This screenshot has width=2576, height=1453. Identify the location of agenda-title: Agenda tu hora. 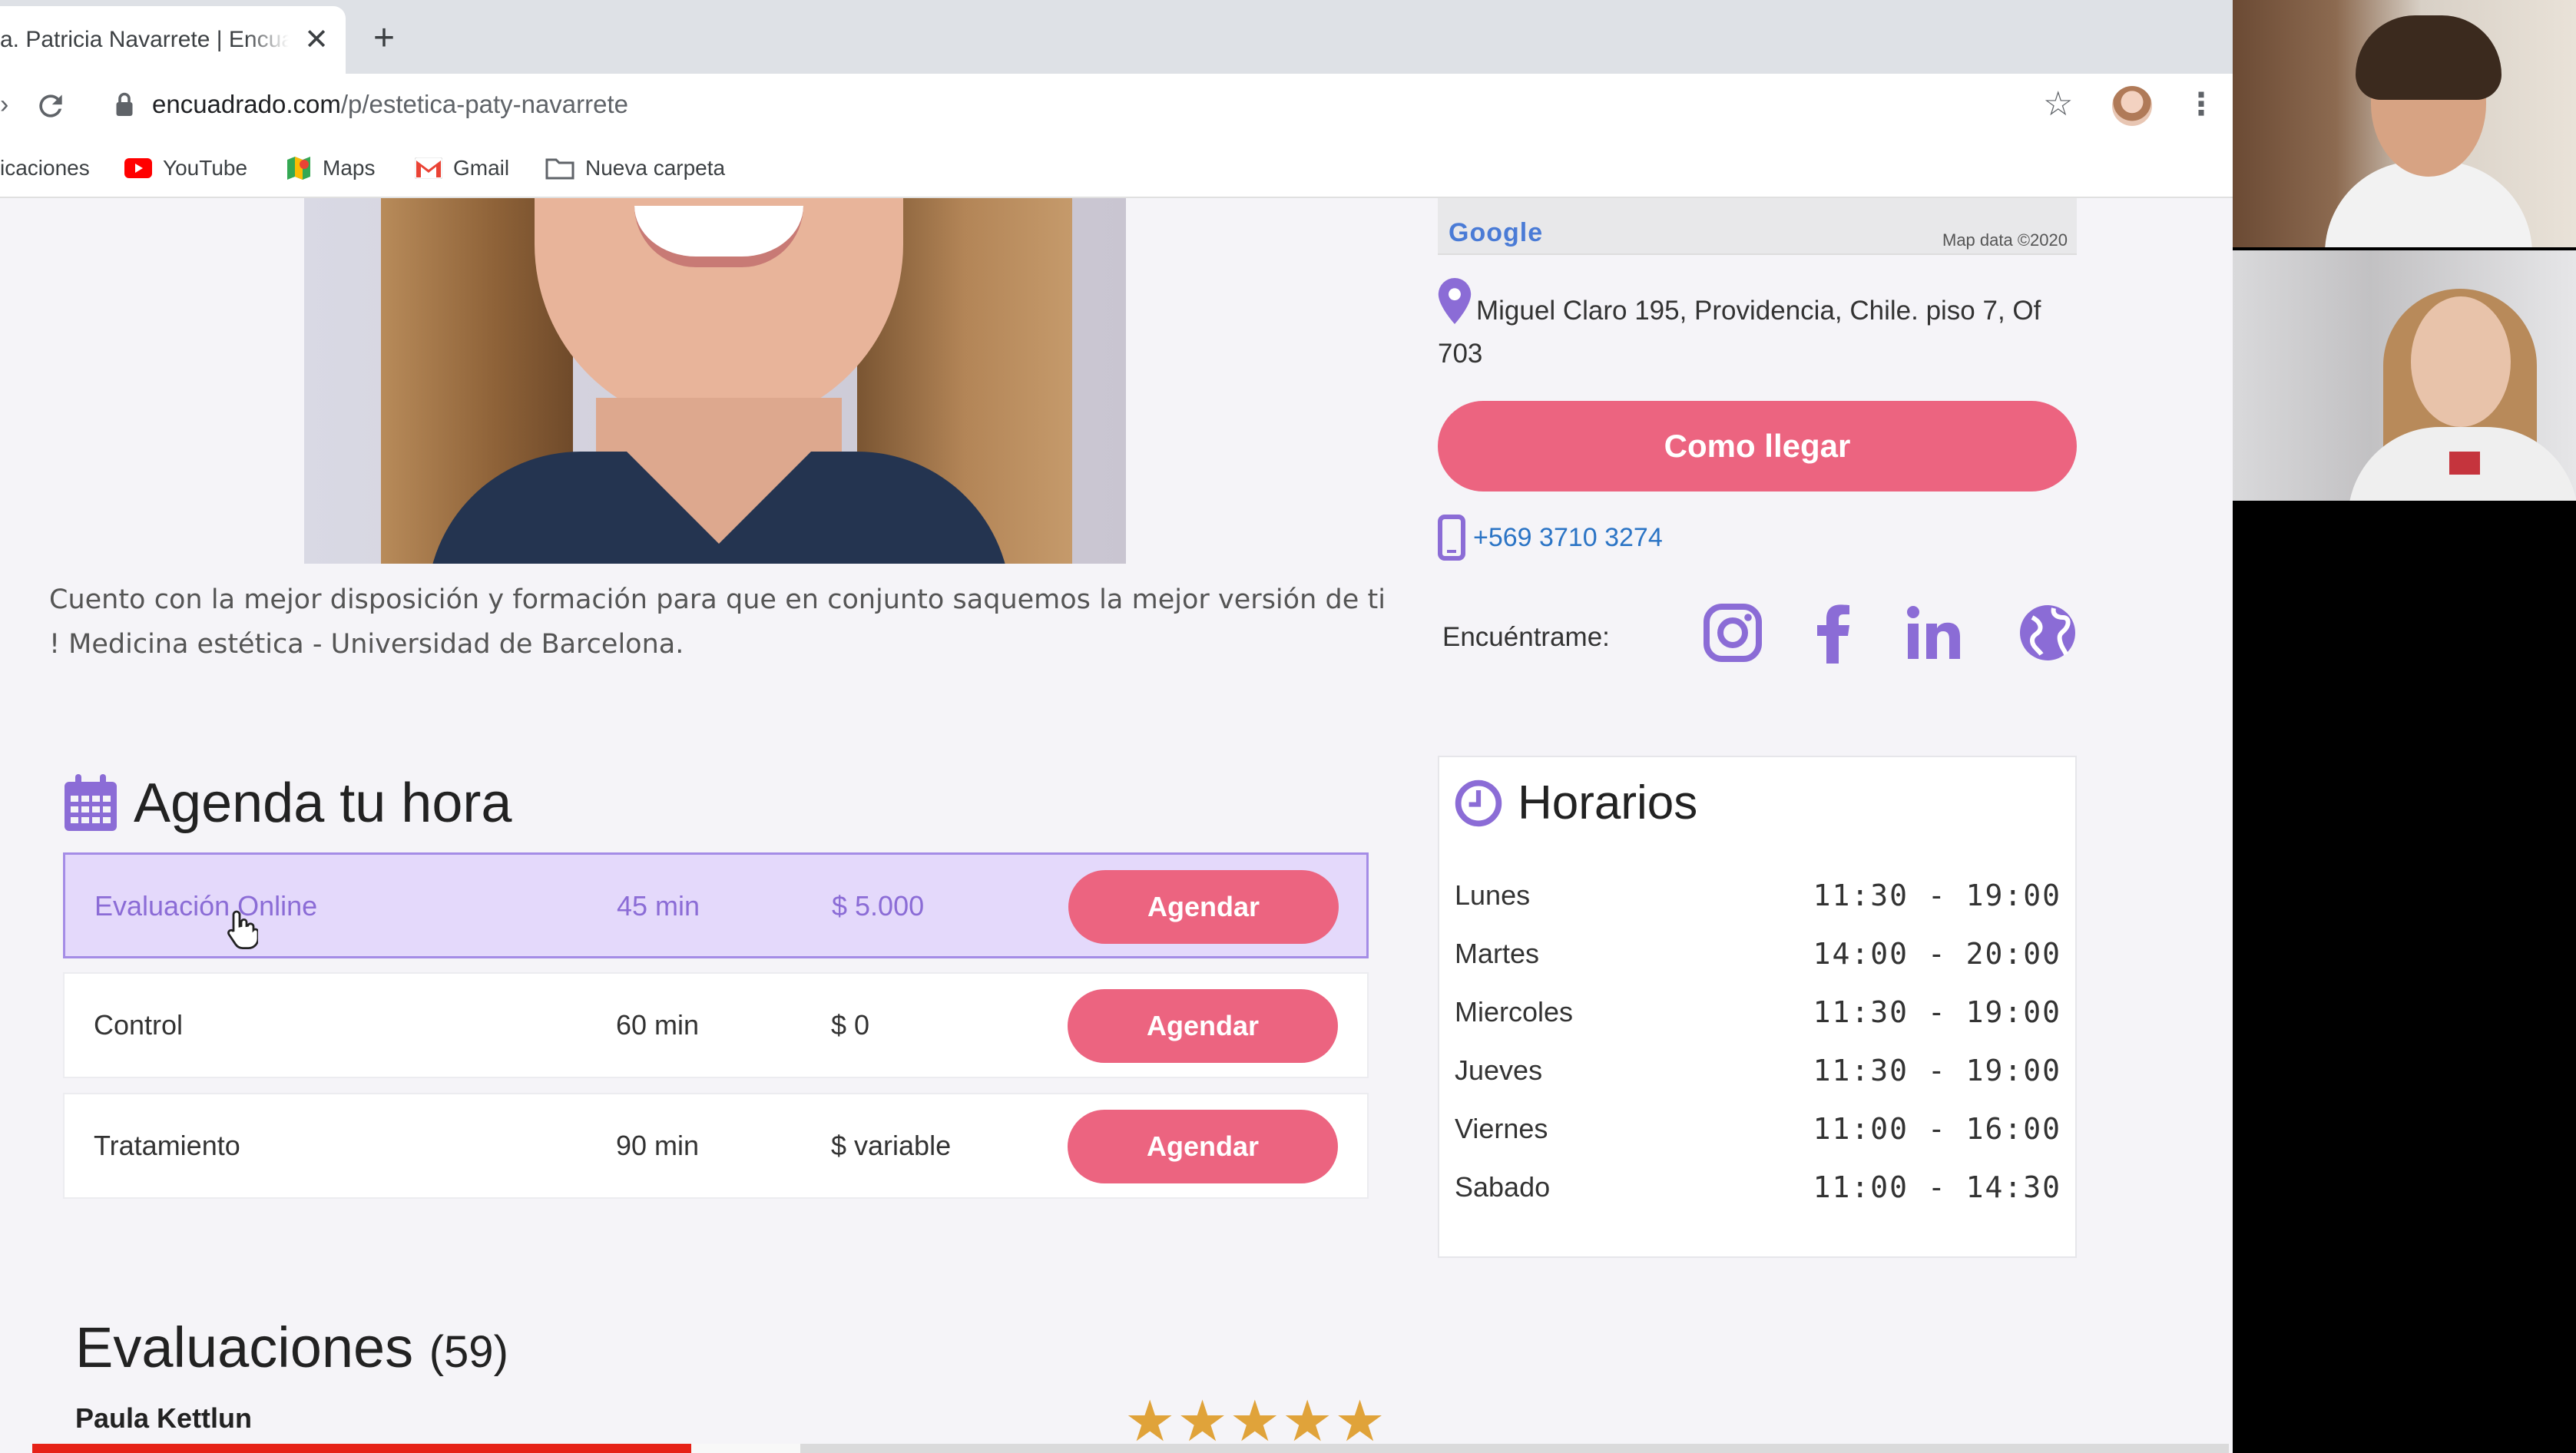
(323, 803).